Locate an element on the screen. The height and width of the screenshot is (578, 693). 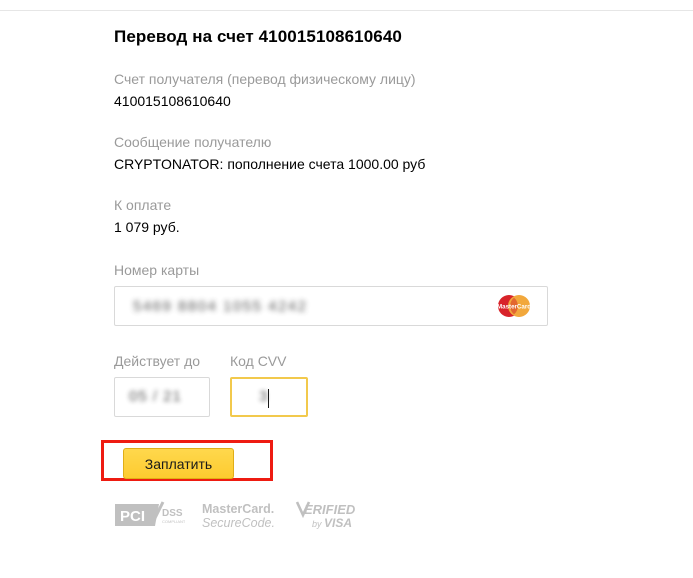
svg-text: VISA is located at coordinates (338, 523).